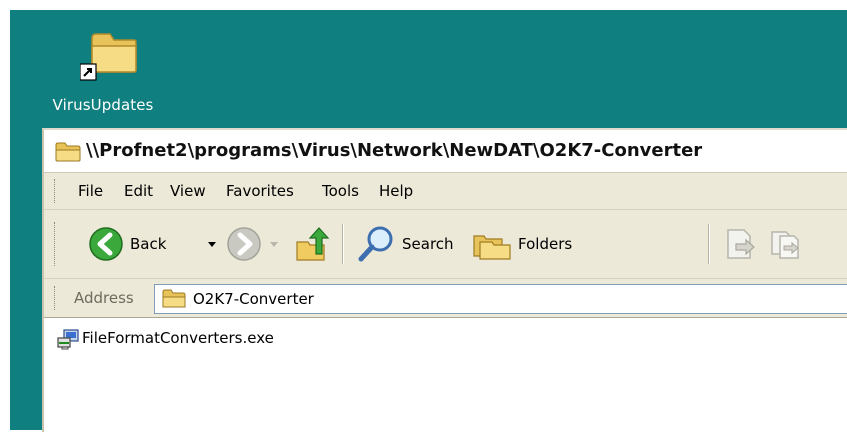  I want to click on desktop-icon-virusupdates: VirusUpdates, so click(103, 74).